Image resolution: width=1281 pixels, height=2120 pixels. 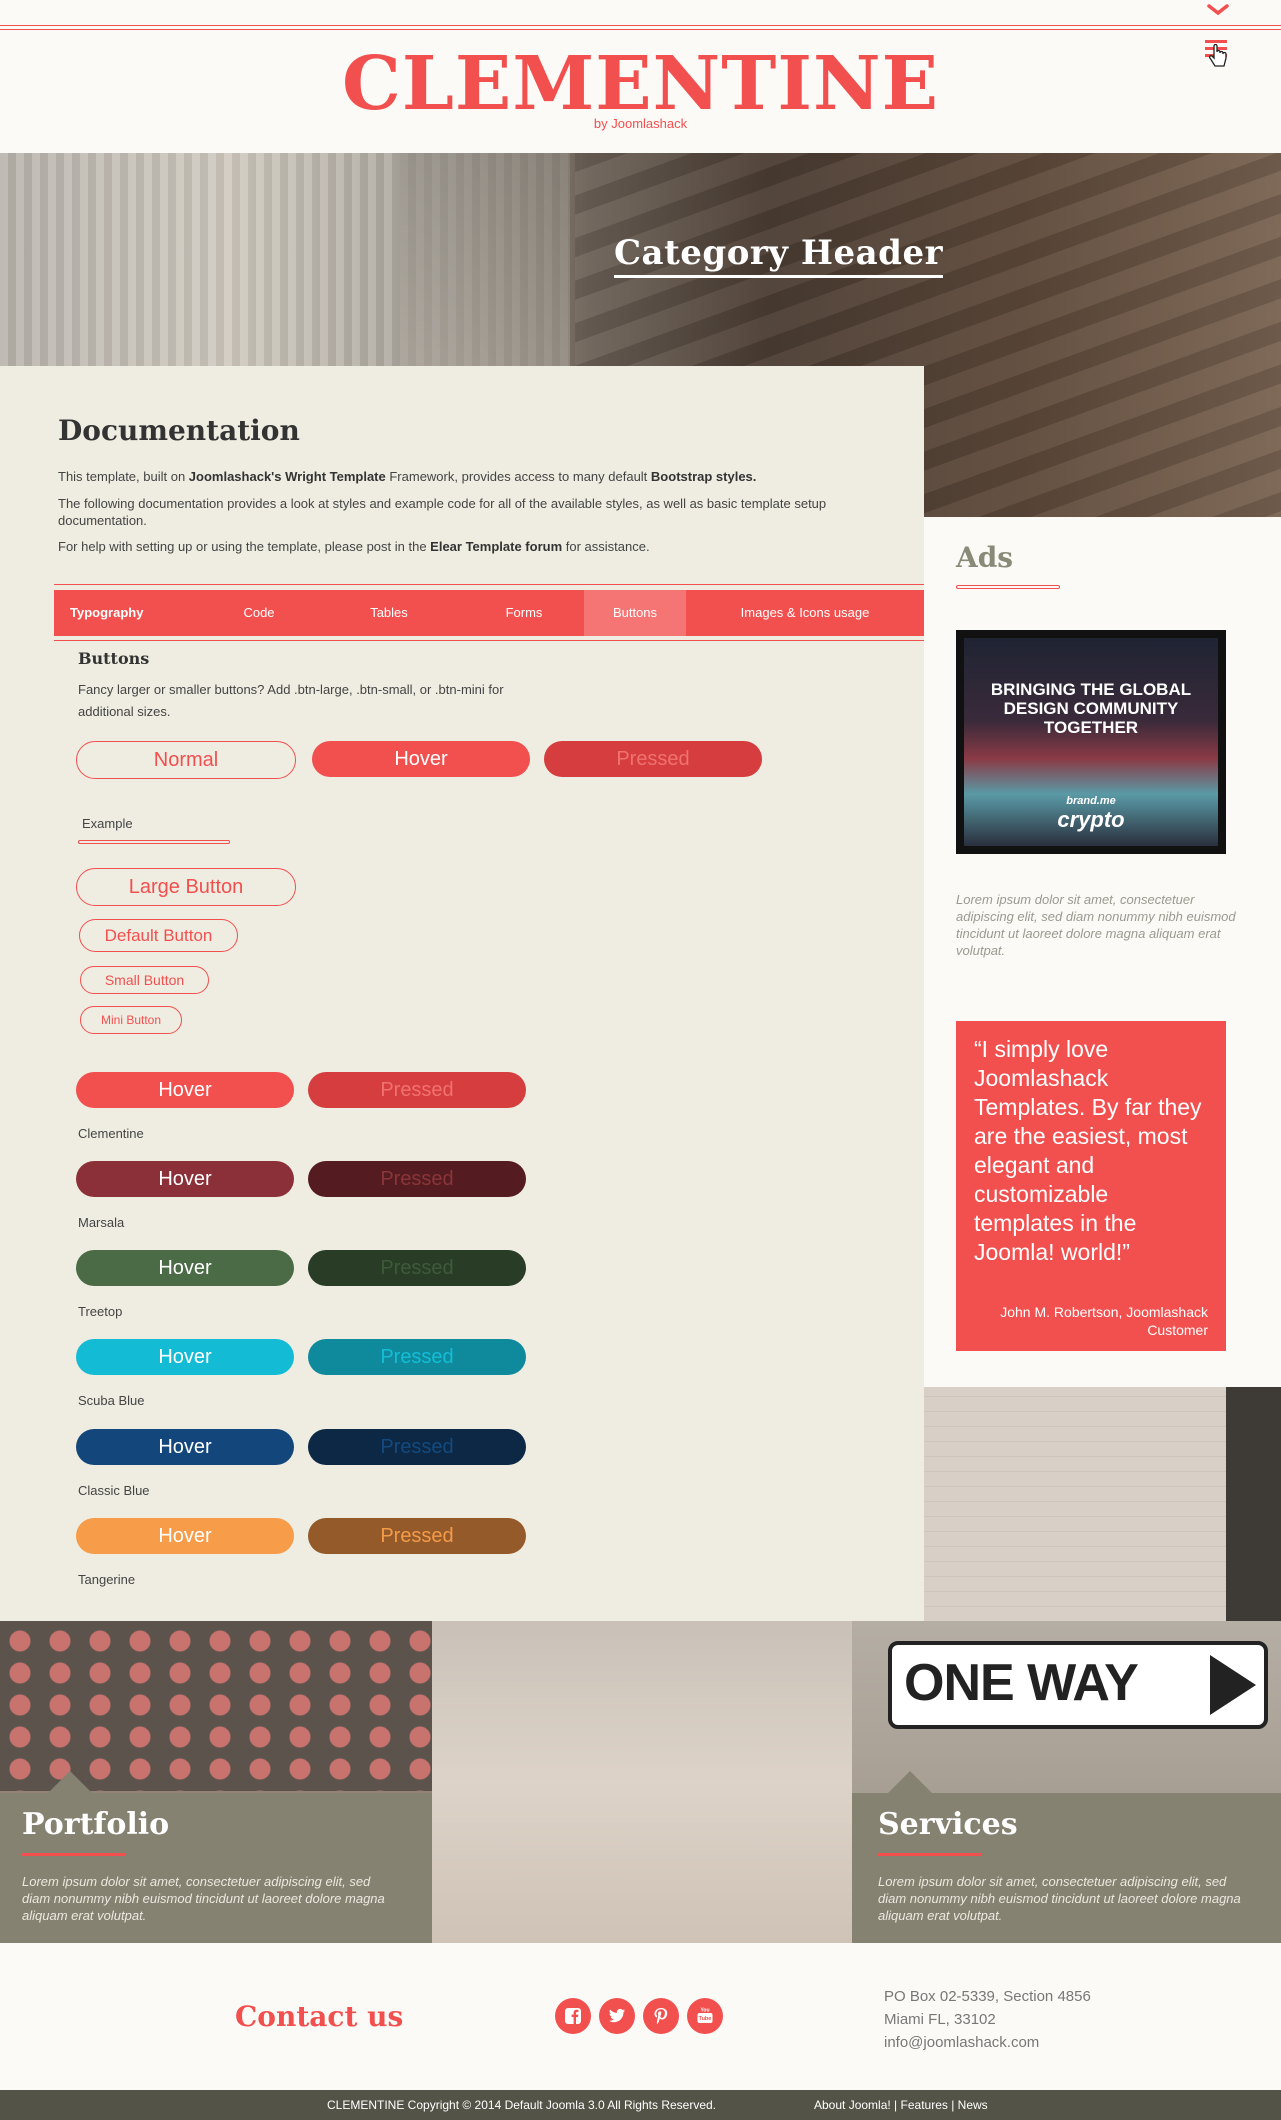 I want to click on normal-state-button: Normal, so click(x=186, y=760).